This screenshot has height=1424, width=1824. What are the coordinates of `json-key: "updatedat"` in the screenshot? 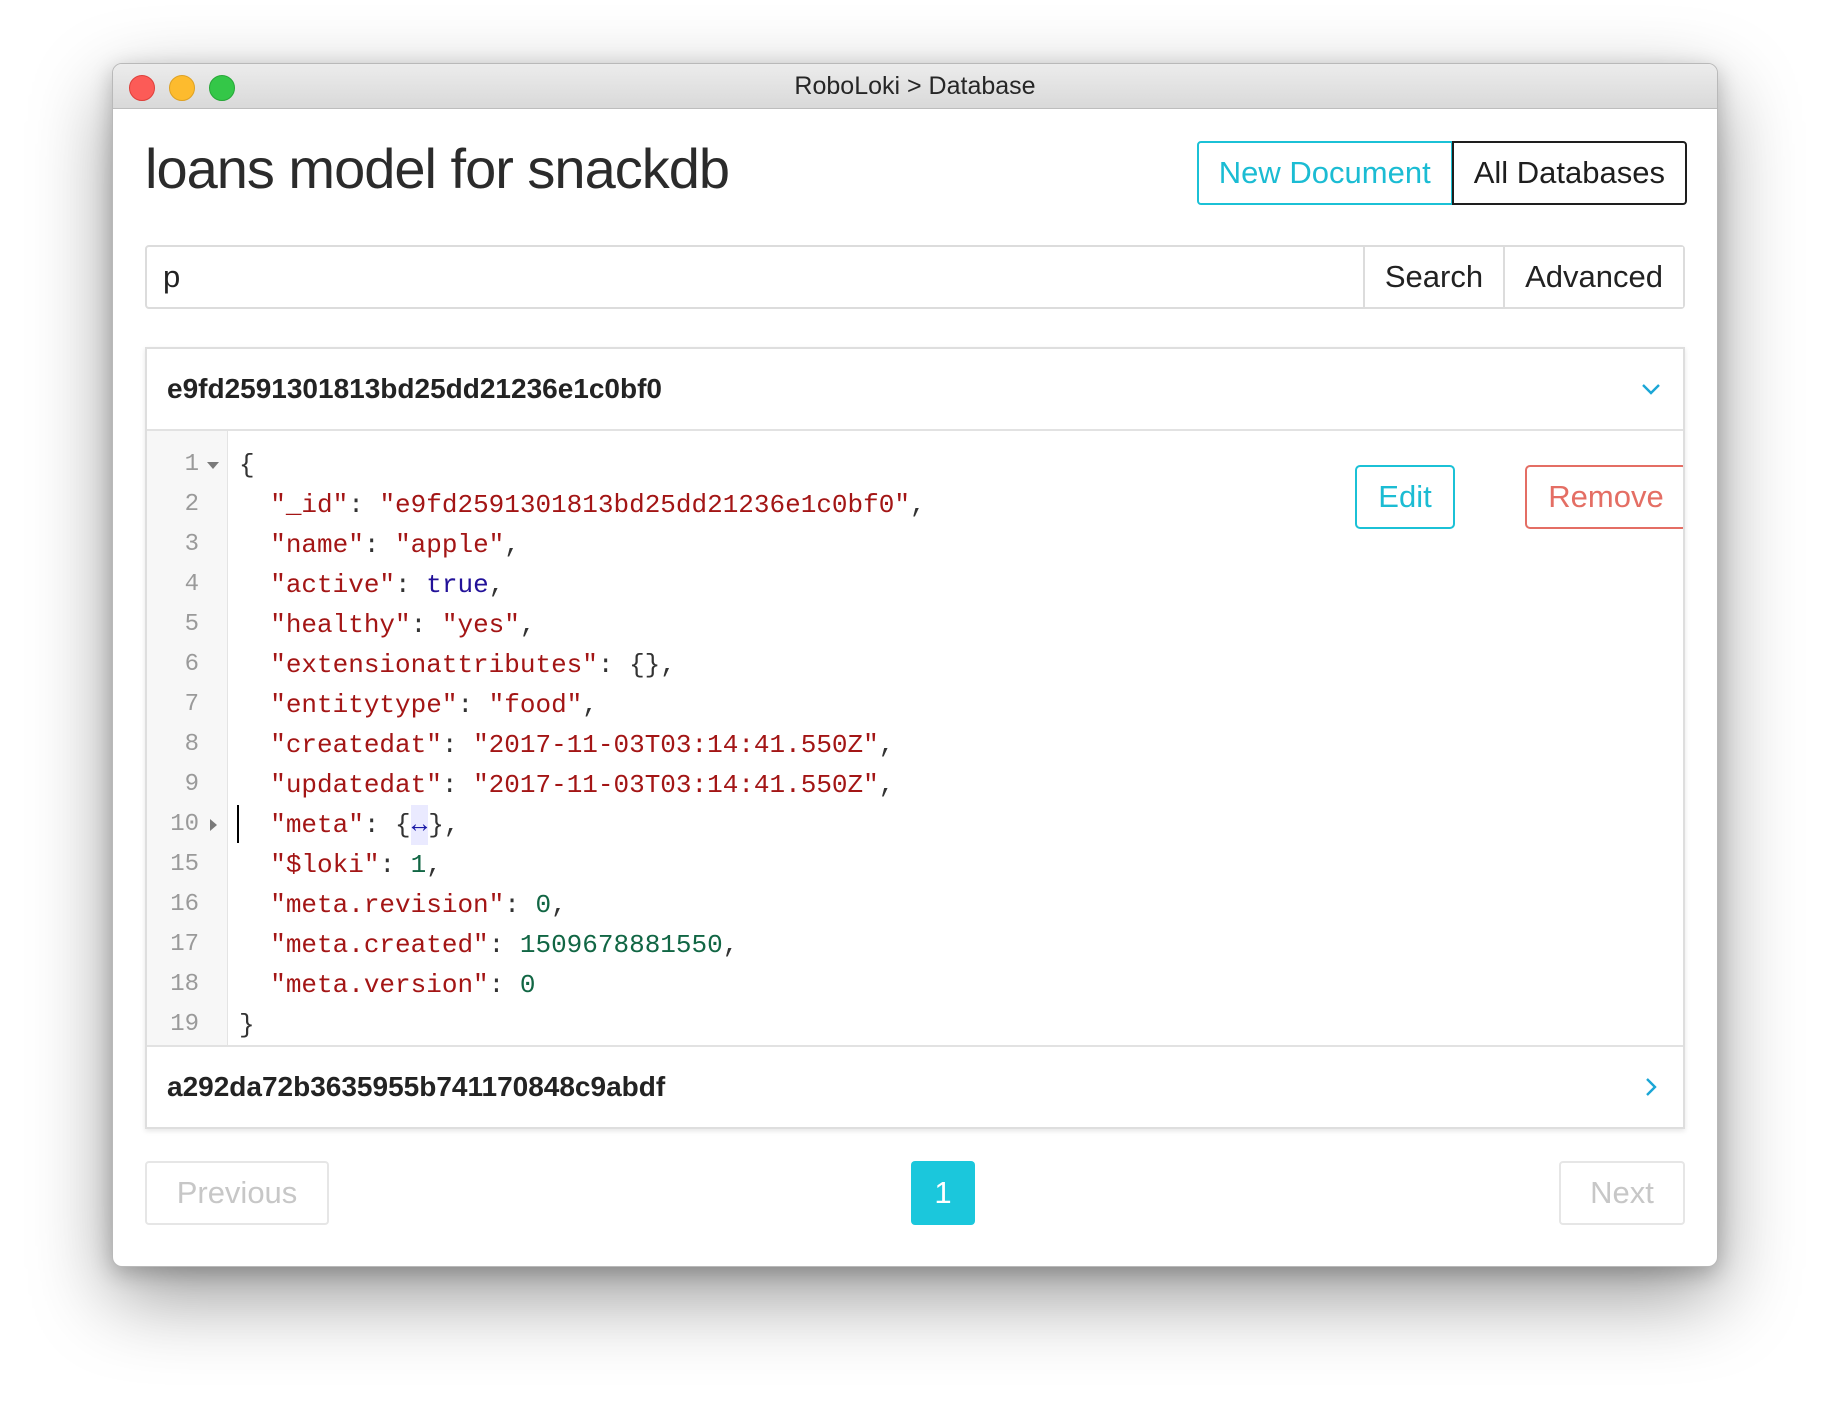 It's located at (356, 785).